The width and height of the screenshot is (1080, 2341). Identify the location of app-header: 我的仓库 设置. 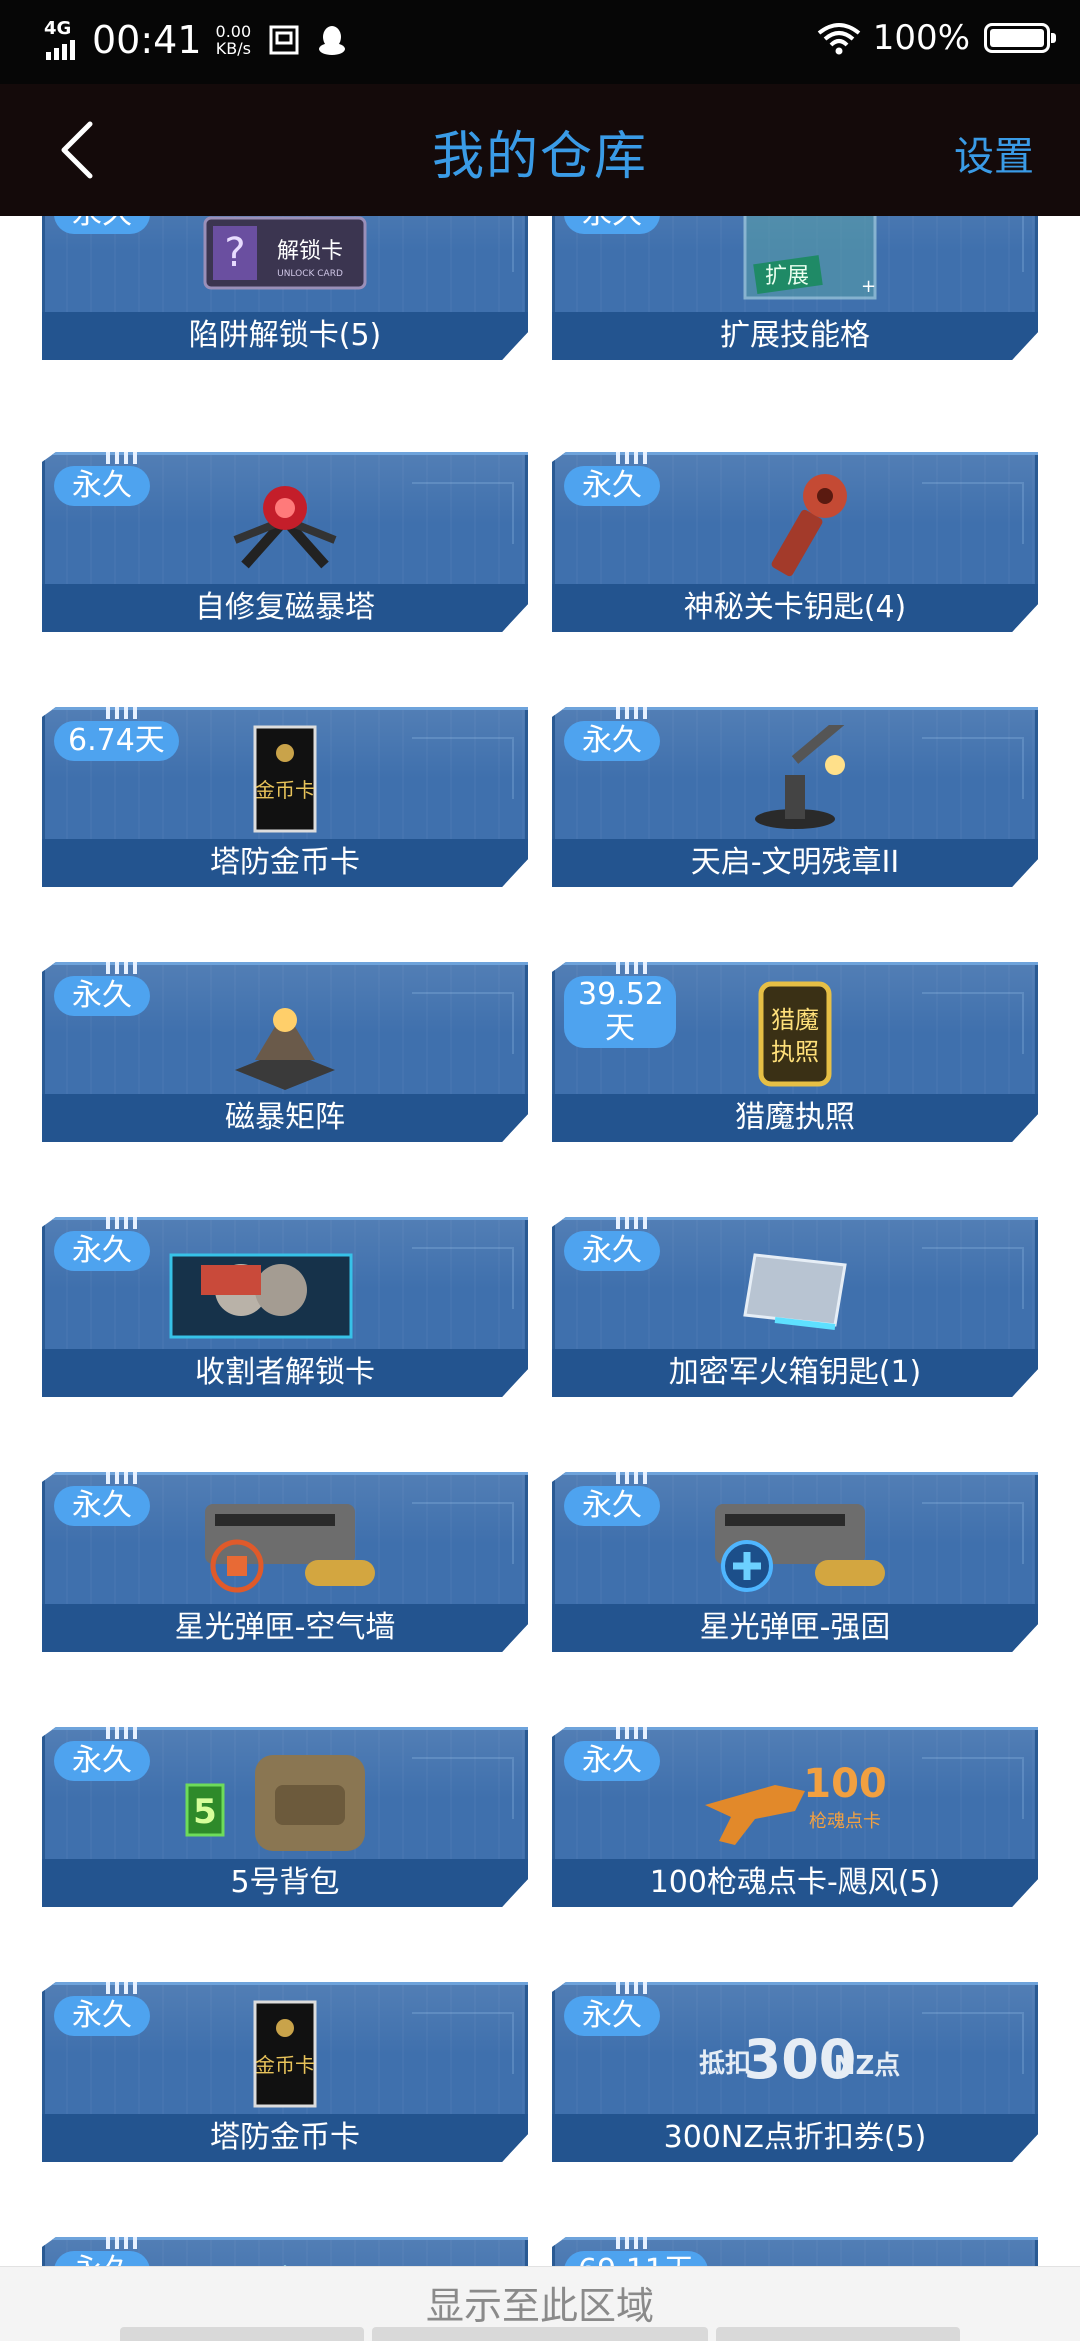
(540, 150).